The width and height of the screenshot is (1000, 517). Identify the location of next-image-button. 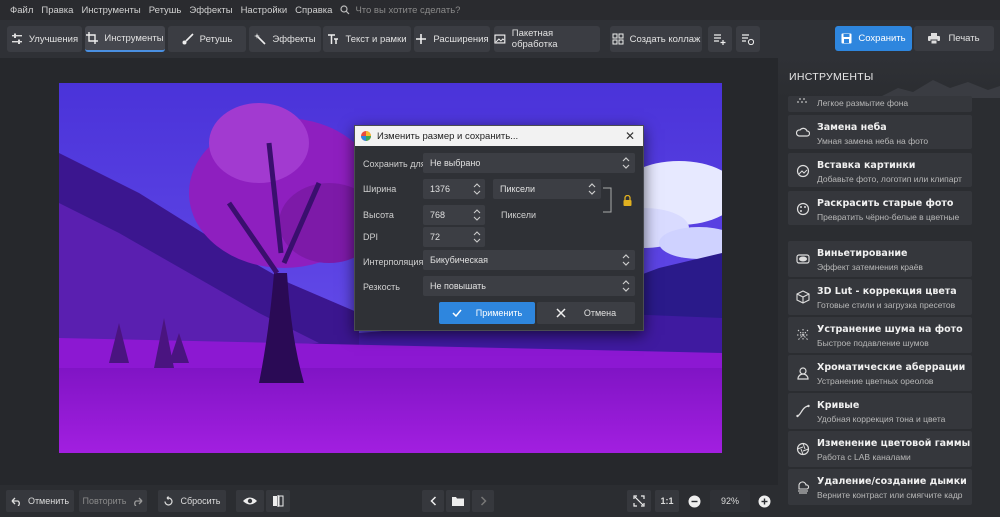
(483, 501).